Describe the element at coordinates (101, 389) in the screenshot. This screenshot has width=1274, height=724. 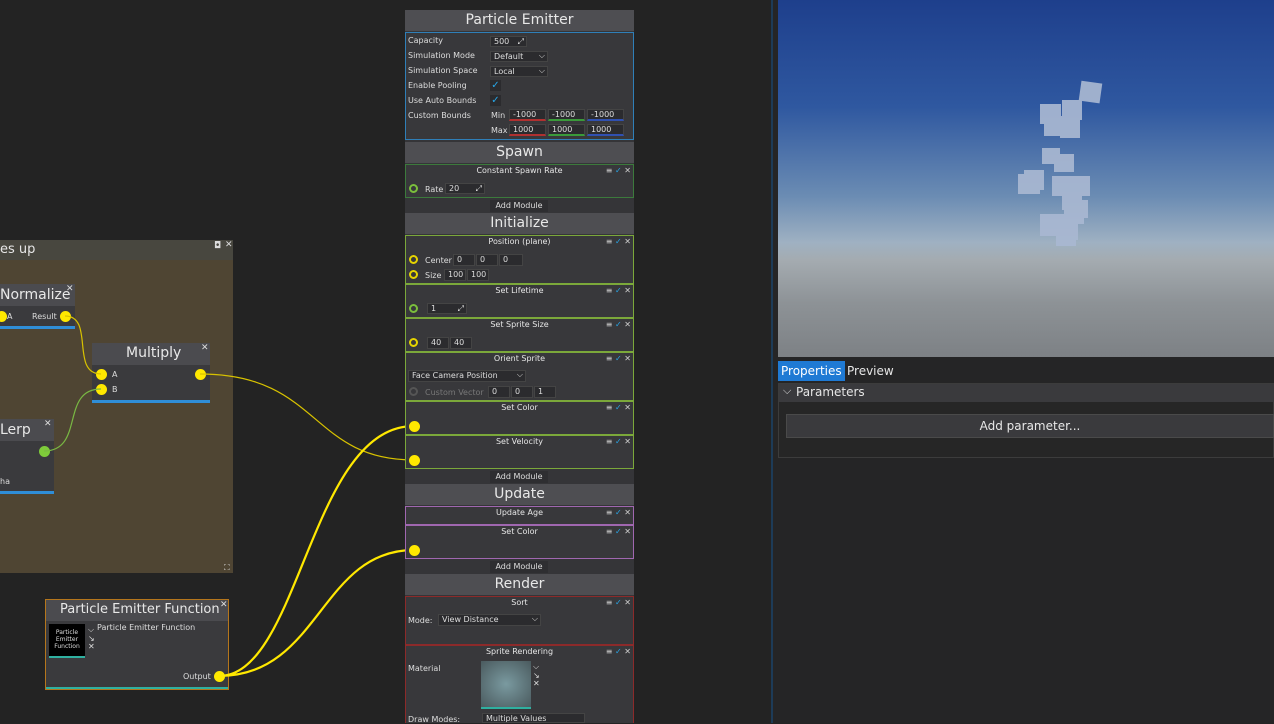
I see `multiply-pin-b` at that location.